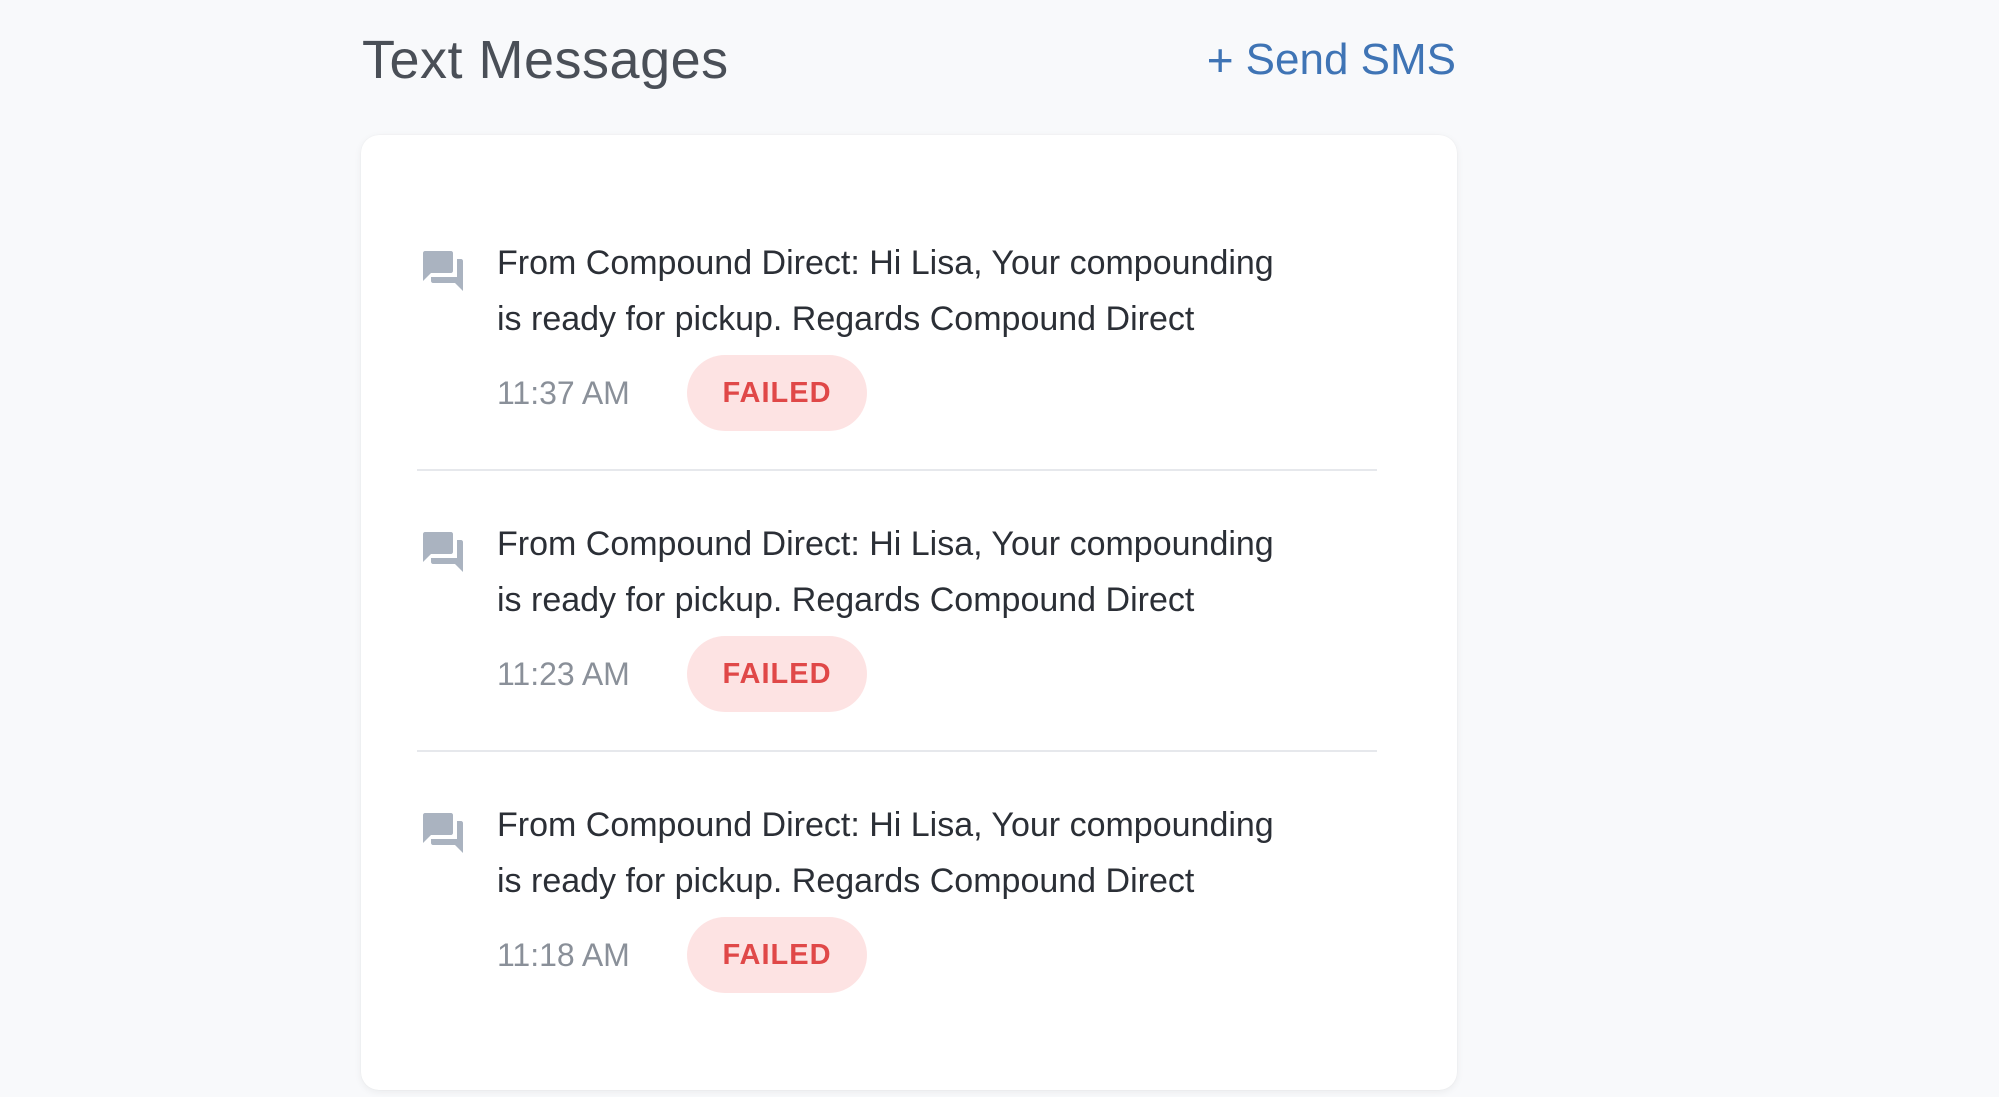 The image size is (1999, 1097). What do you see at coordinates (909, 60) in the screenshot?
I see `page-header: Text Messages + Send SMS` at bounding box center [909, 60].